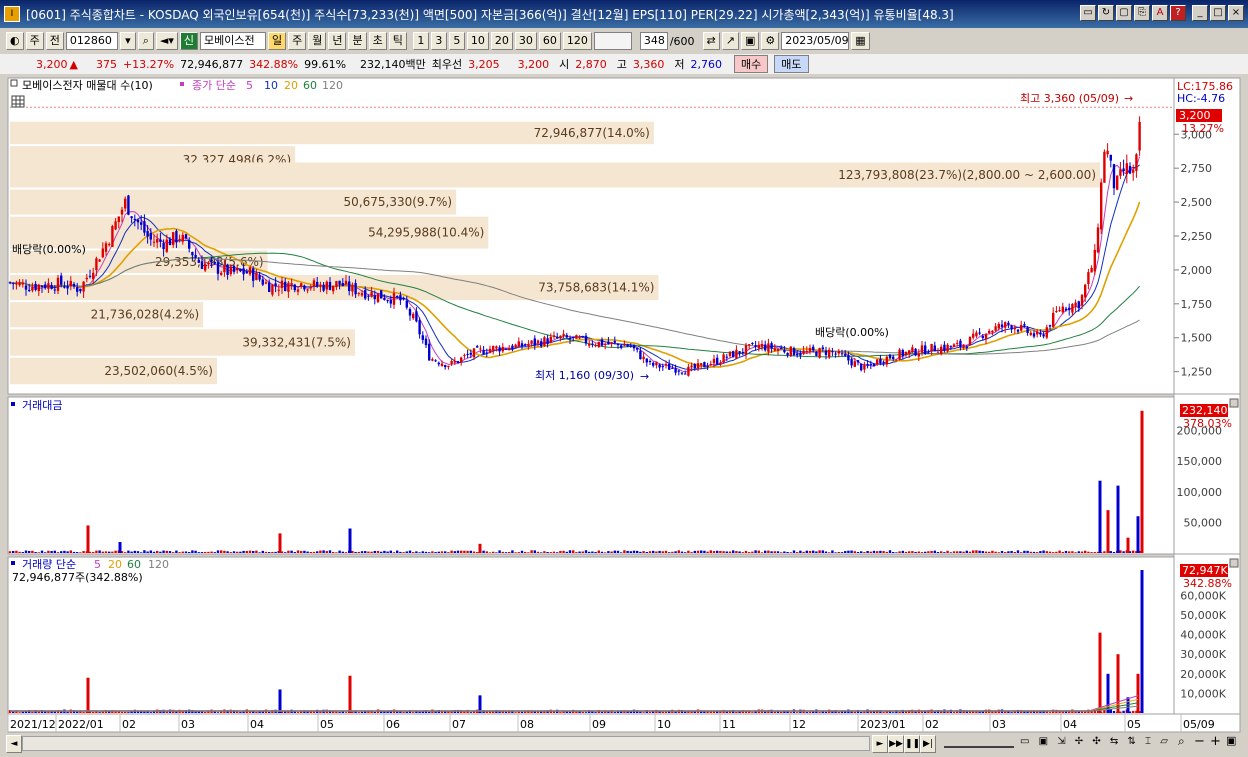 This screenshot has width=1248, height=757. I want to click on sell-button: 매도, so click(791, 64).